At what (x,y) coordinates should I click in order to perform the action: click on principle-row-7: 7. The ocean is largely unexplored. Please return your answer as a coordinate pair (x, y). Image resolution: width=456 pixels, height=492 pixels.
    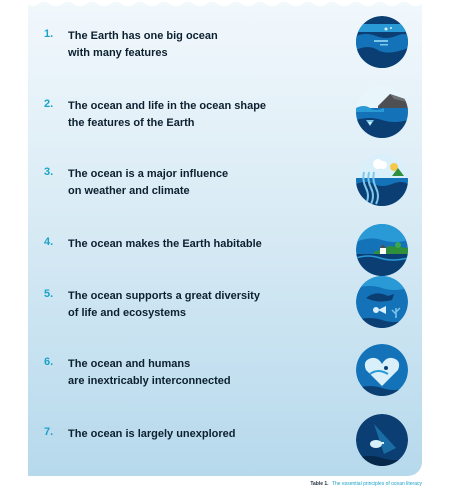
    Looking at the image, I should click on (225, 437).